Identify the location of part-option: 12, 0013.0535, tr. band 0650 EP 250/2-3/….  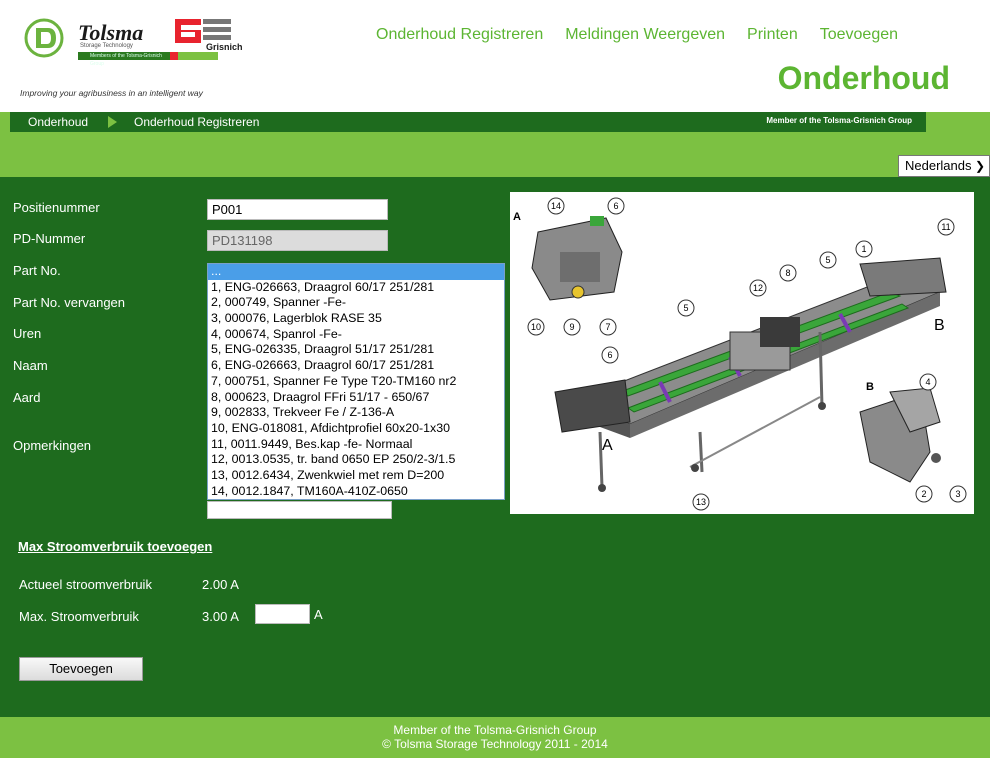
(356, 460).